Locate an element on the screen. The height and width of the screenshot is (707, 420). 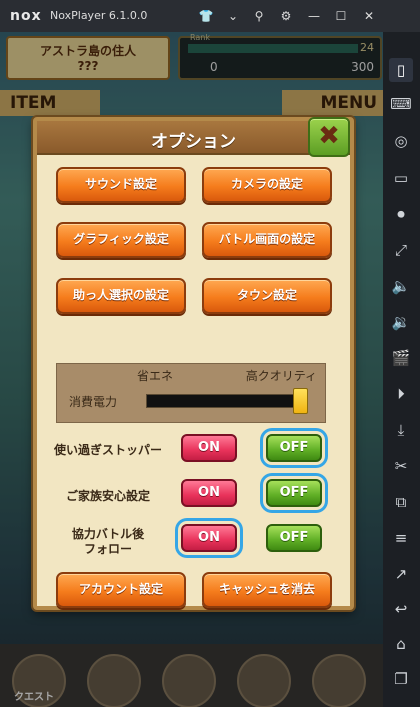
power-high-quality-label: 高クオリティ is located at coordinates (281, 376).